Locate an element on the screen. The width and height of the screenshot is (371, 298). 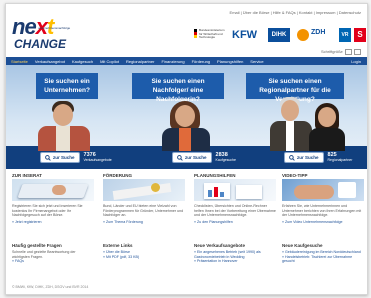
nav-item-planungshilfen: Planungshilfen is located at coordinates (230, 61).